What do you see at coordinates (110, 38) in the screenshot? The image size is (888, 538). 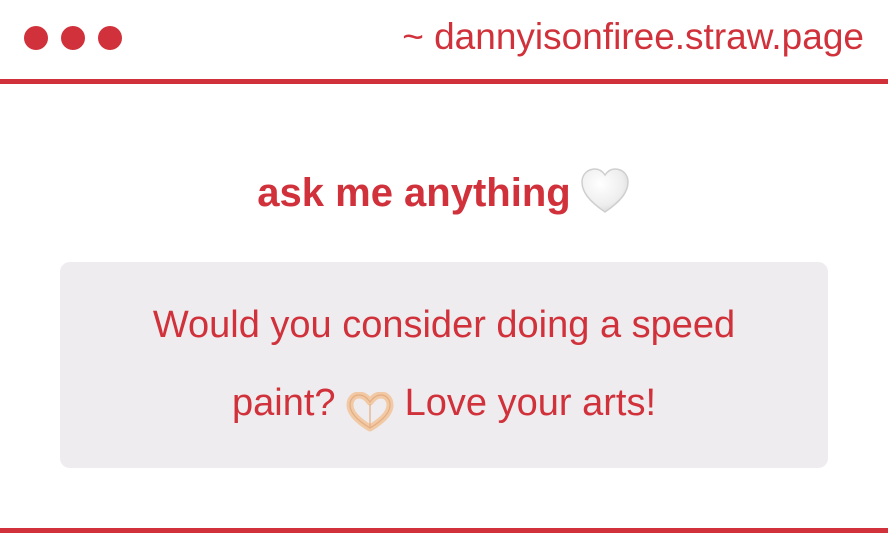 I see `maximize-dot-icon` at bounding box center [110, 38].